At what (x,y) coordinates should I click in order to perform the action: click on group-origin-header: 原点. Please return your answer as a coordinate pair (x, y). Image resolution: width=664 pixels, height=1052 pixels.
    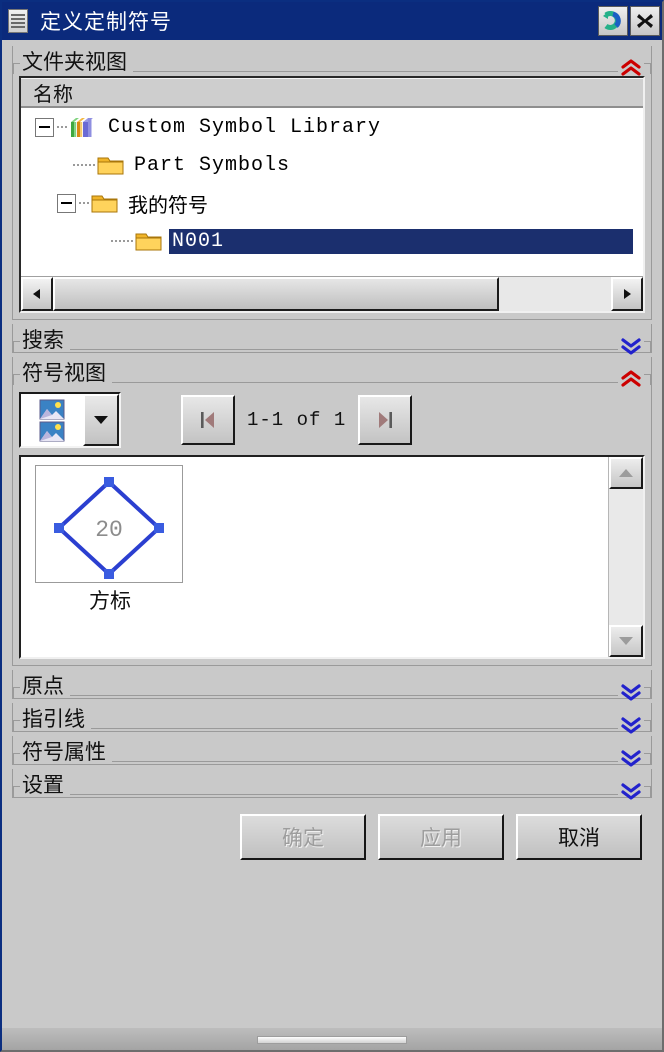
    Looking at the image, I should click on (332, 685).